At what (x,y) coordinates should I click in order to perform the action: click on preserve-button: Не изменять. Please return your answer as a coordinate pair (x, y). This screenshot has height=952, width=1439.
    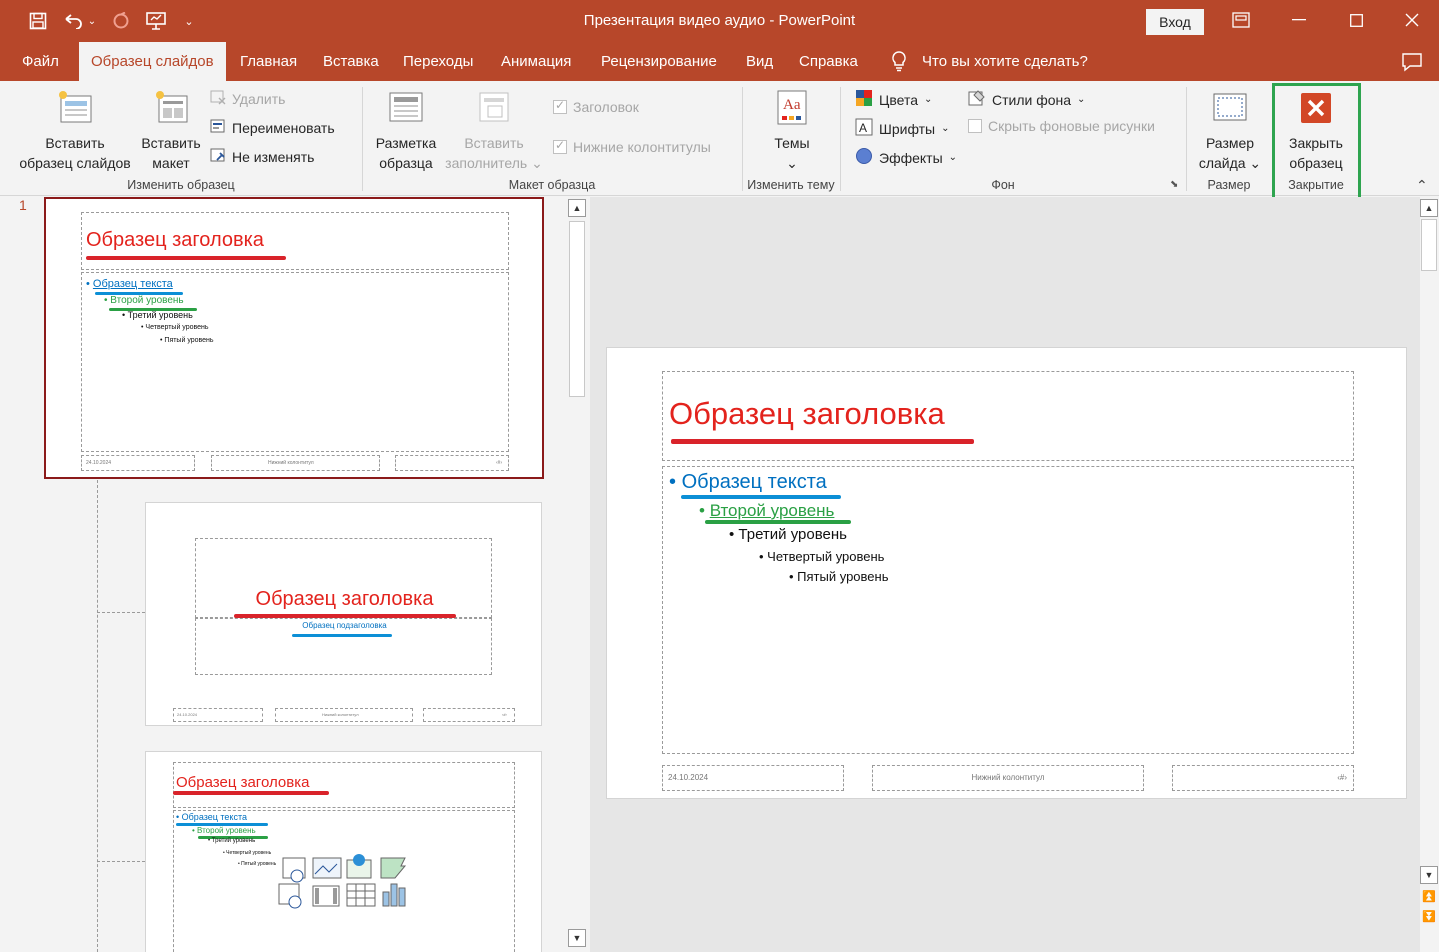
    Looking at the image, I should click on (262, 156).